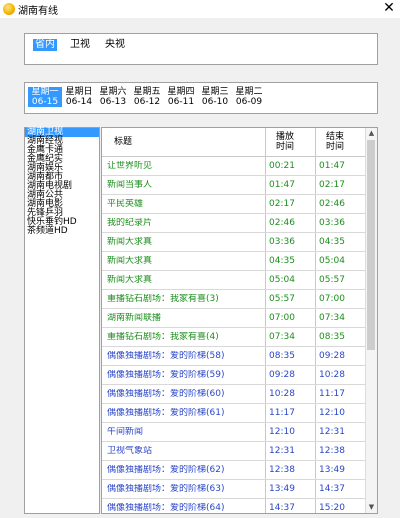 The height and width of the screenshot is (518, 400). Describe the element at coordinates (282, 337) in the screenshot. I see `start-time: 07:34` at that location.